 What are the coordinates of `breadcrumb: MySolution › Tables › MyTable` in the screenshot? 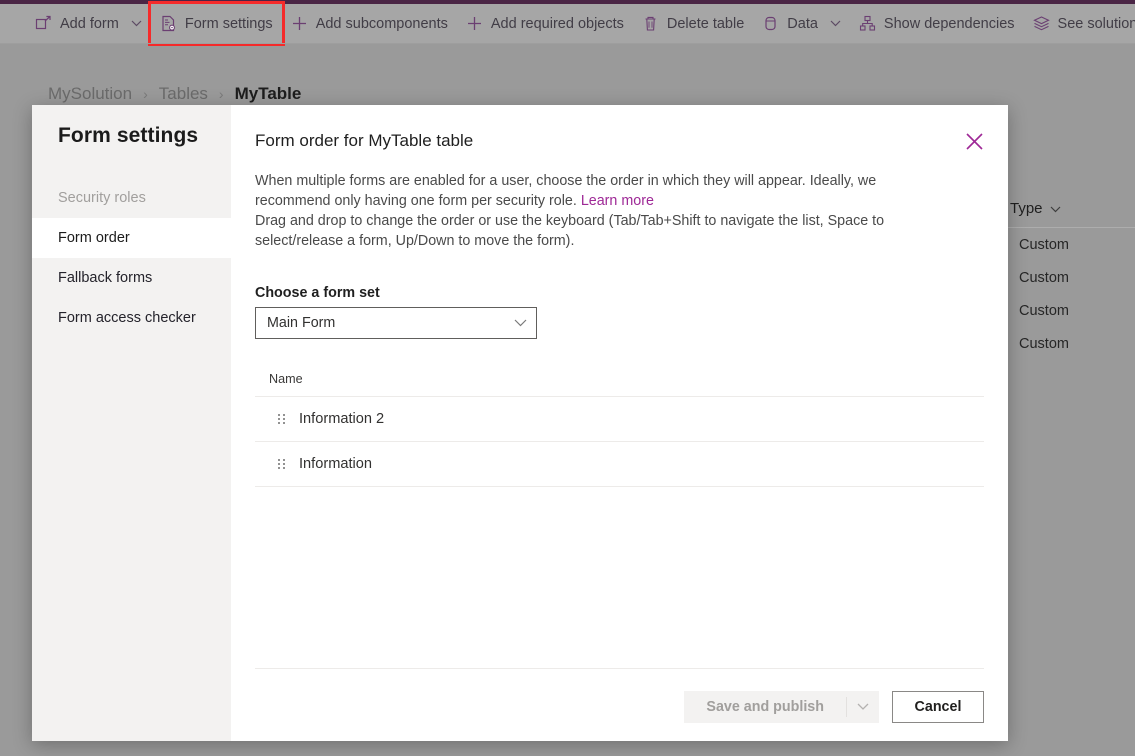 It's located at (174, 94).